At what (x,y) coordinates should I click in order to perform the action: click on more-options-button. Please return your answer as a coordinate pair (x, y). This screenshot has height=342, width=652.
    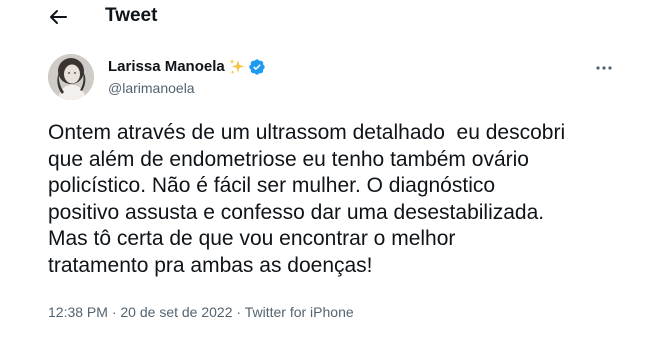
    Looking at the image, I should click on (604, 68).